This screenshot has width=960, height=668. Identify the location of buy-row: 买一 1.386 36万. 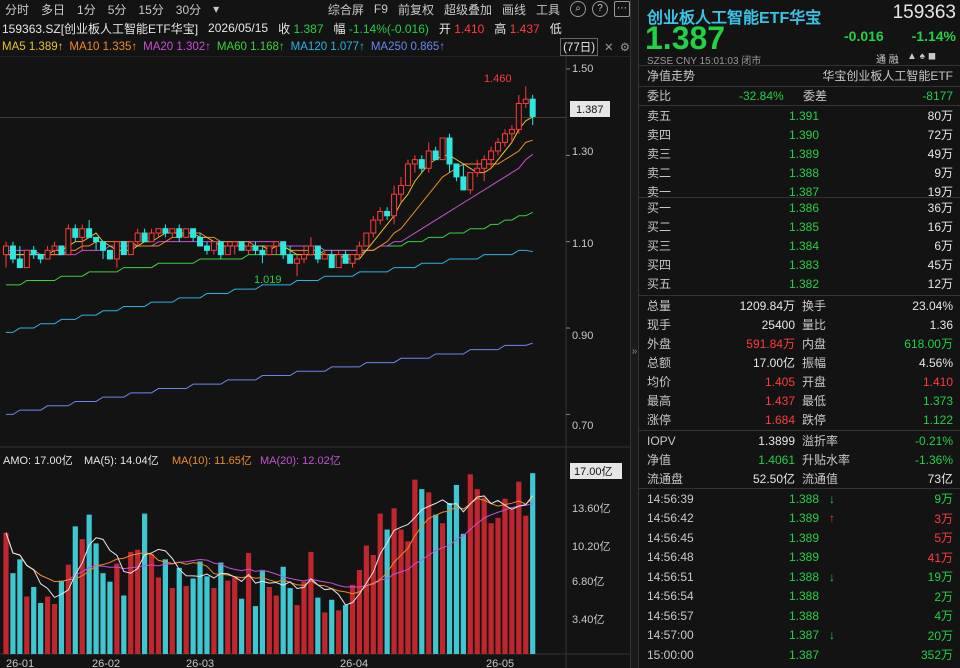
(799, 207).